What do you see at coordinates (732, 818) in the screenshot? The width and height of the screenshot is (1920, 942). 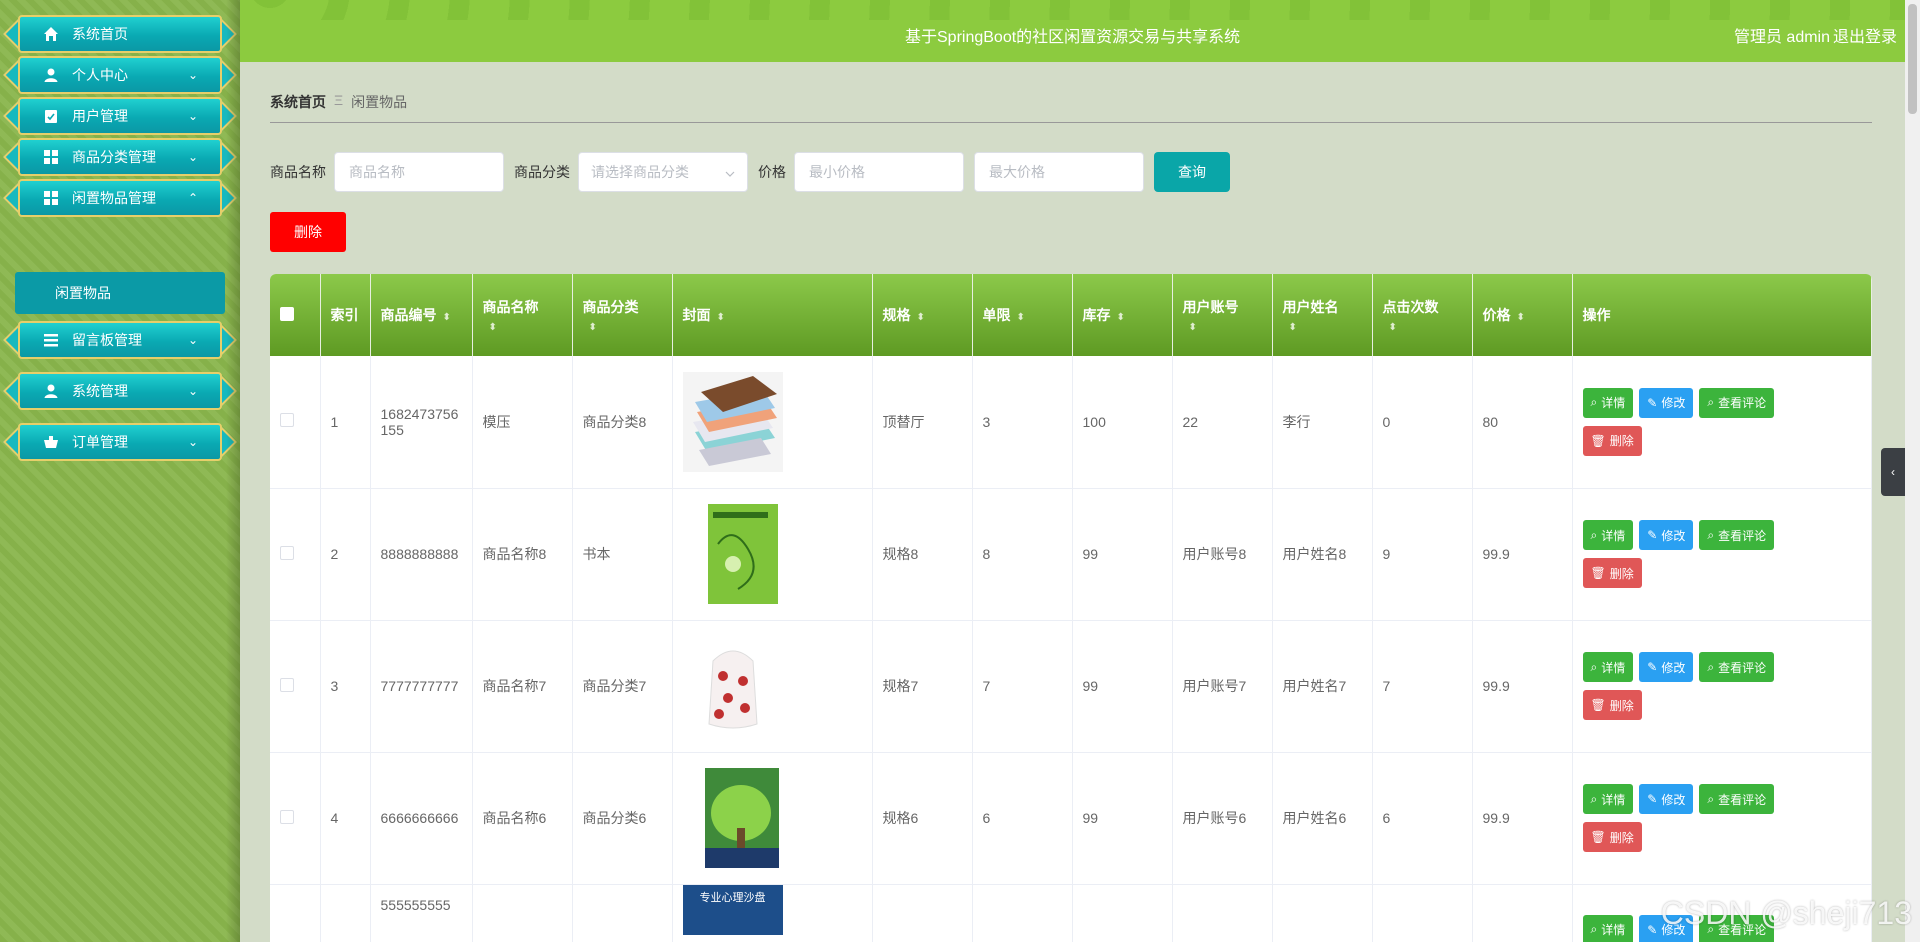 I see `cover-image-tree-book` at bounding box center [732, 818].